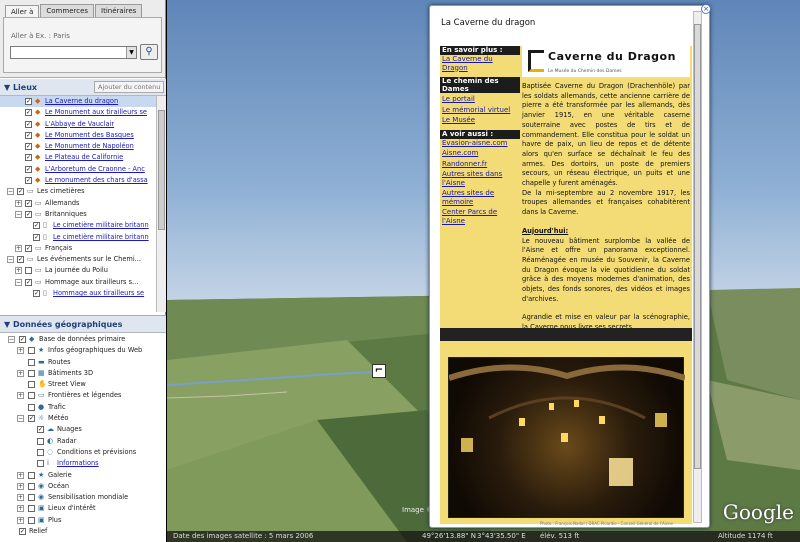 This screenshot has height=542, width=800. Describe the element at coordinates (83, 441) in the screenshot. I see `layer-item: ◐ Radar` at that location.